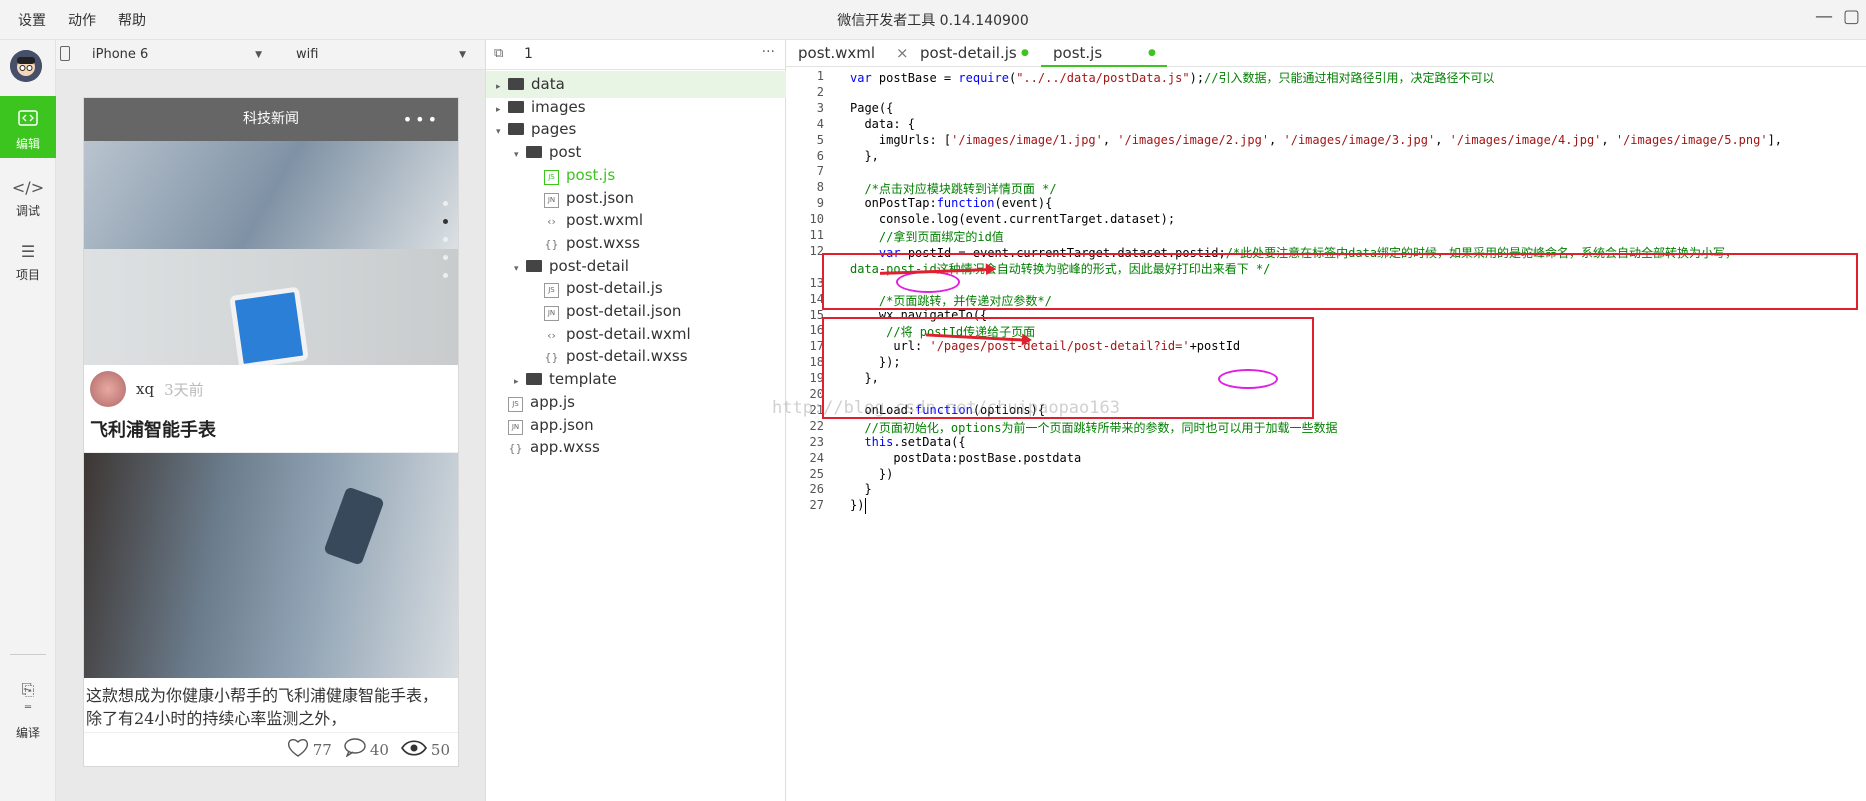 The image size is (1866, 801). What do you see at coordinates (816, 457) in the screenshot?
I see `line-number: 24` at bounding box center [816, 457].